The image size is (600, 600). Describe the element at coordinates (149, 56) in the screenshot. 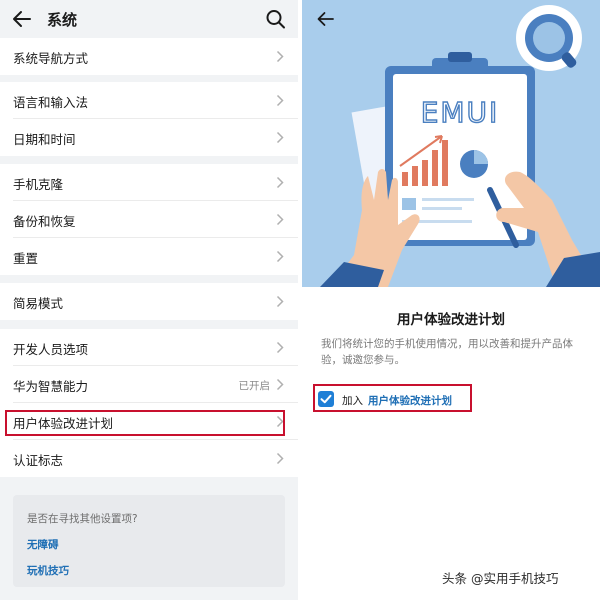

I see `settings-row-navigation: 系统导航方式` at that location.